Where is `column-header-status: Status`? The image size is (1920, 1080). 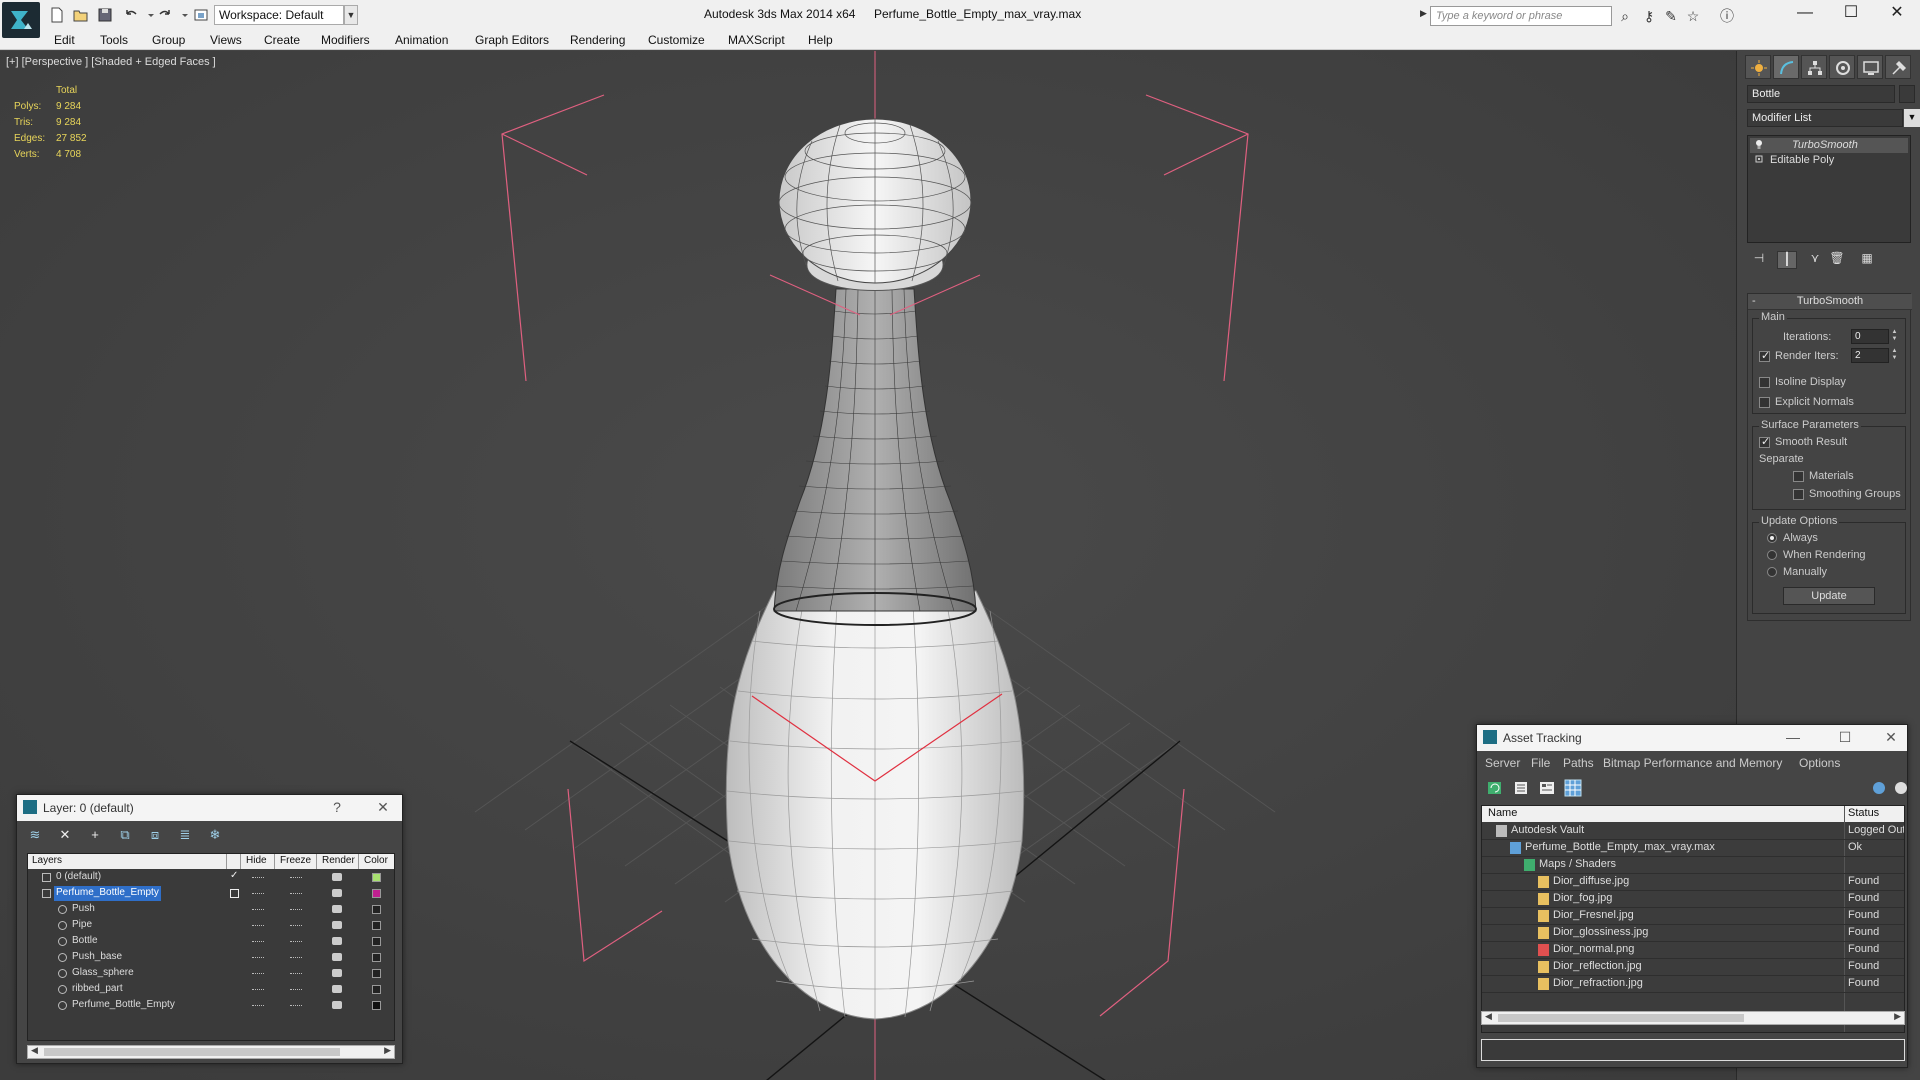
column-header-status: Status is located at coordinates (1863, 813).